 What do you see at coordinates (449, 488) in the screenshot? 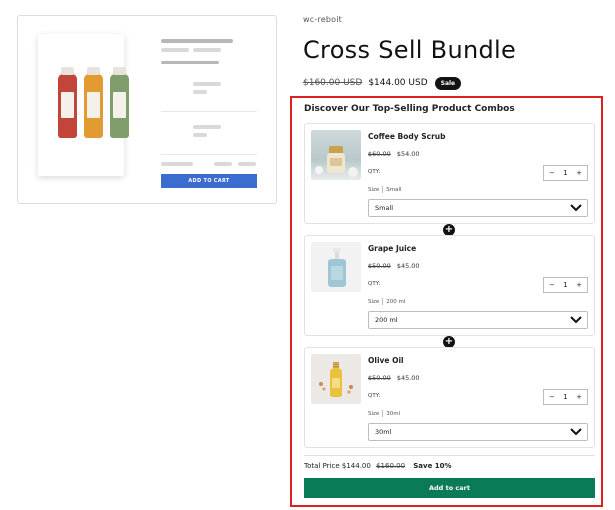
I see `add-to-cart-button: Add to cart` at bounding box center [449, 488].